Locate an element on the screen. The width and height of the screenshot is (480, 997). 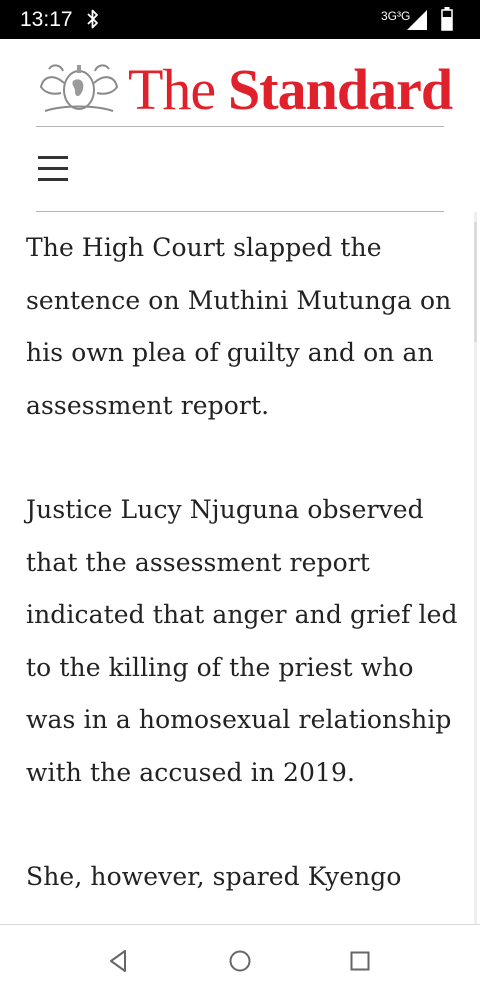
recents-square-icon is located at coordinates (360, 961).